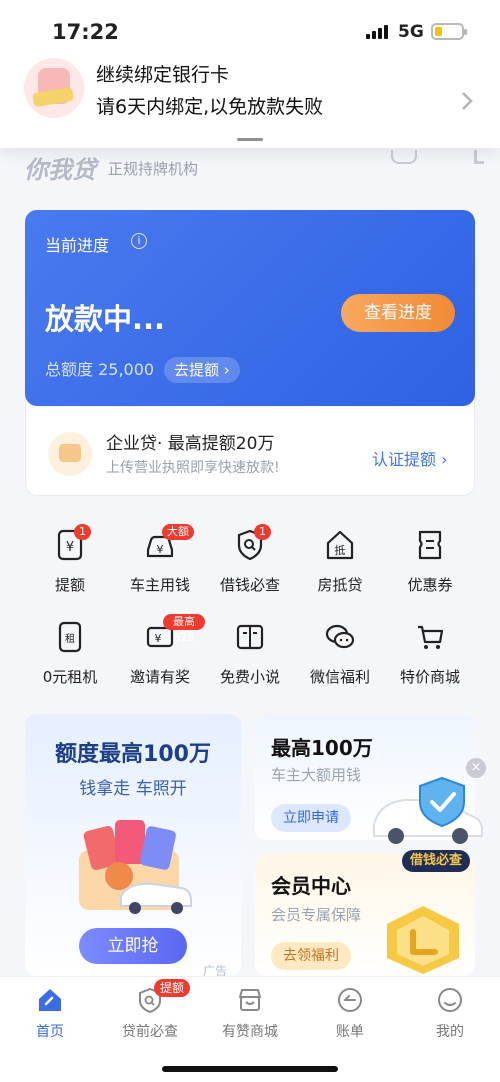 The height and width of the screenshot is (1082, 500). What do you see at coordinates (50, 1012) in the screenshot?
I see `tab-home: 首页` at bounding box center [50, 1012].